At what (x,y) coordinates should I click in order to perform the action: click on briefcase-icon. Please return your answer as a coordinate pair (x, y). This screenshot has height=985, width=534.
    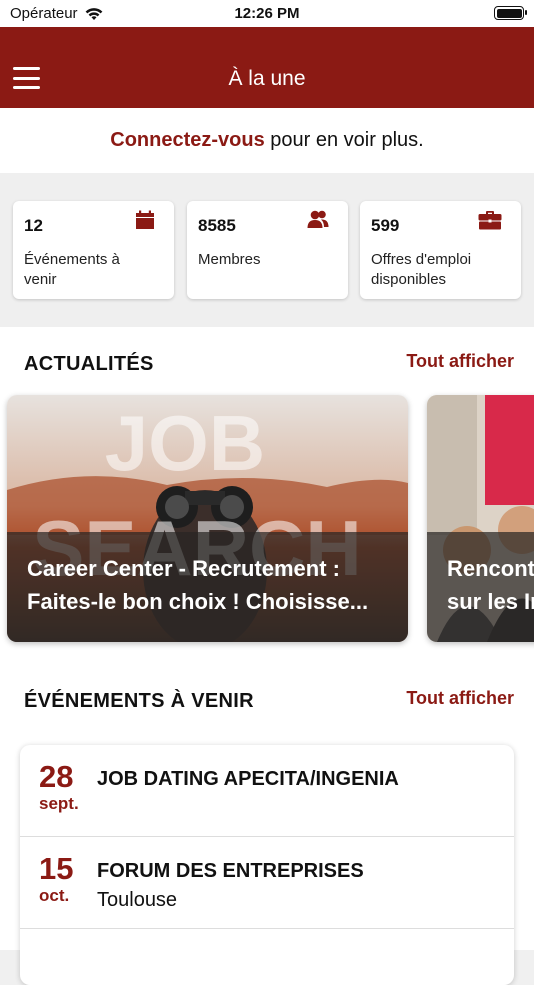
    Looking at the image, I should click on (490, 220).